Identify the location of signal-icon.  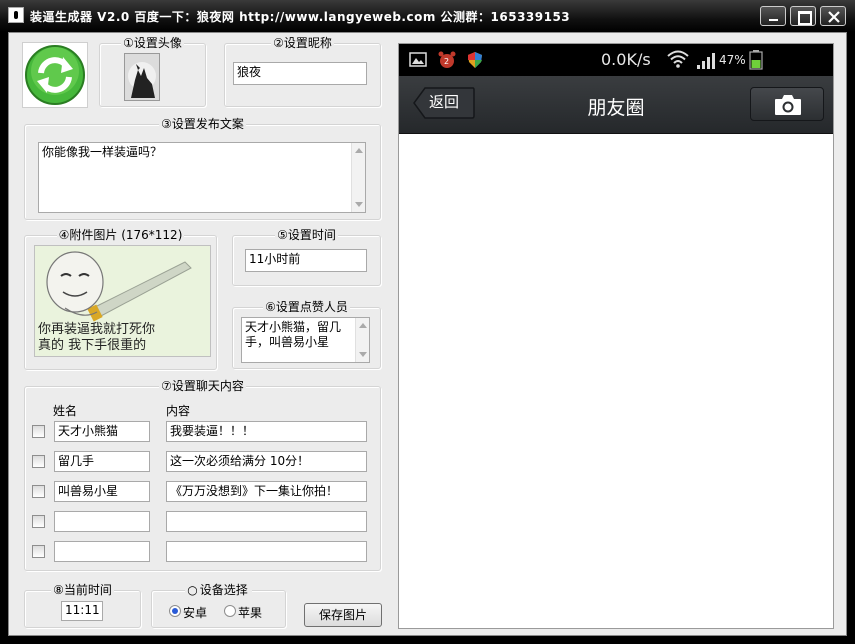
(706, 61).